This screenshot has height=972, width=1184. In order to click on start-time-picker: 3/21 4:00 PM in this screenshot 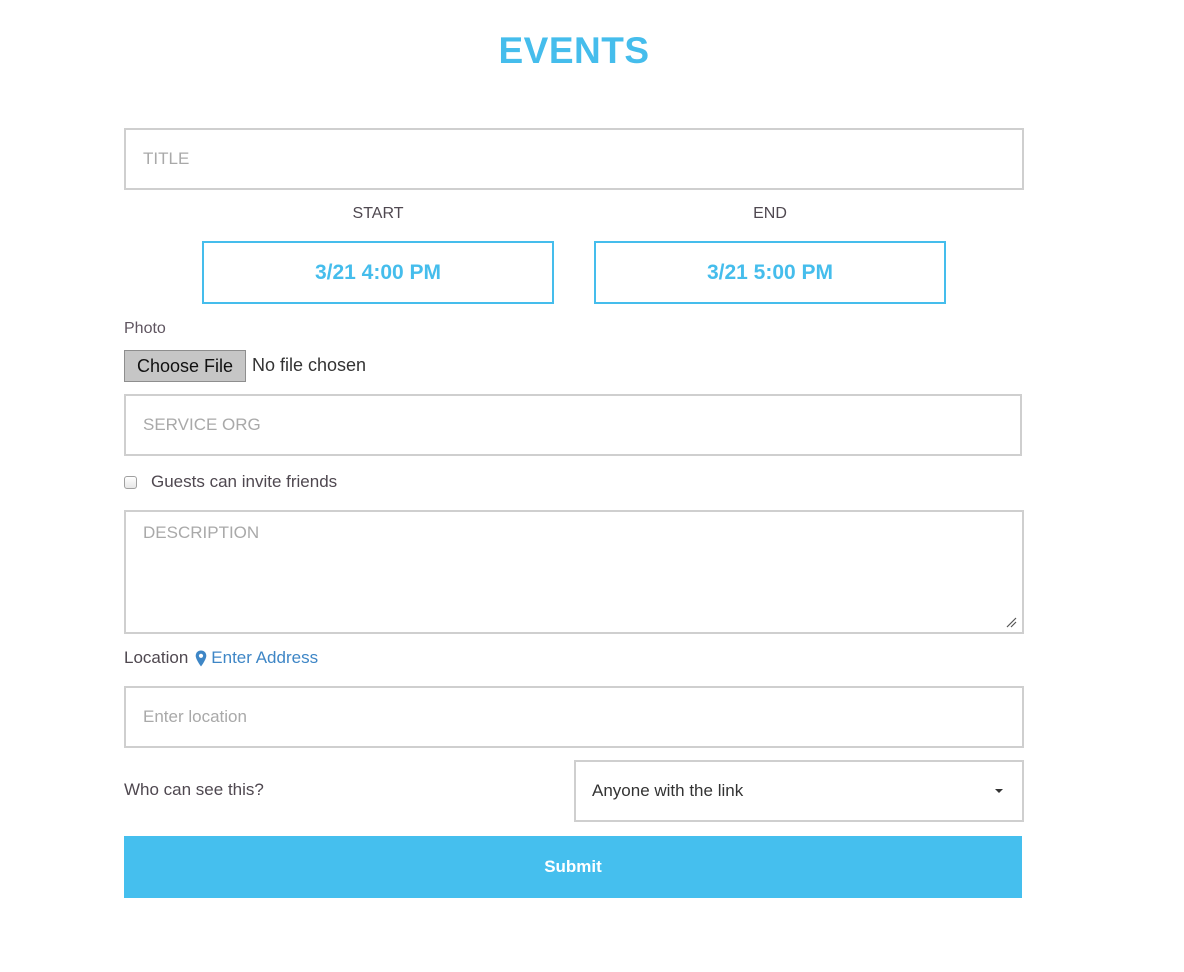, I will do `click(378, 272)`.